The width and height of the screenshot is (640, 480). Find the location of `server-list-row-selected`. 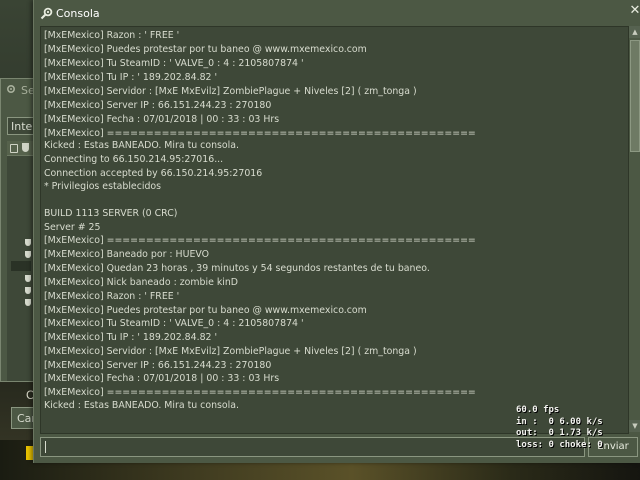

server-list-row-selected is located at coordinates (21, 266).